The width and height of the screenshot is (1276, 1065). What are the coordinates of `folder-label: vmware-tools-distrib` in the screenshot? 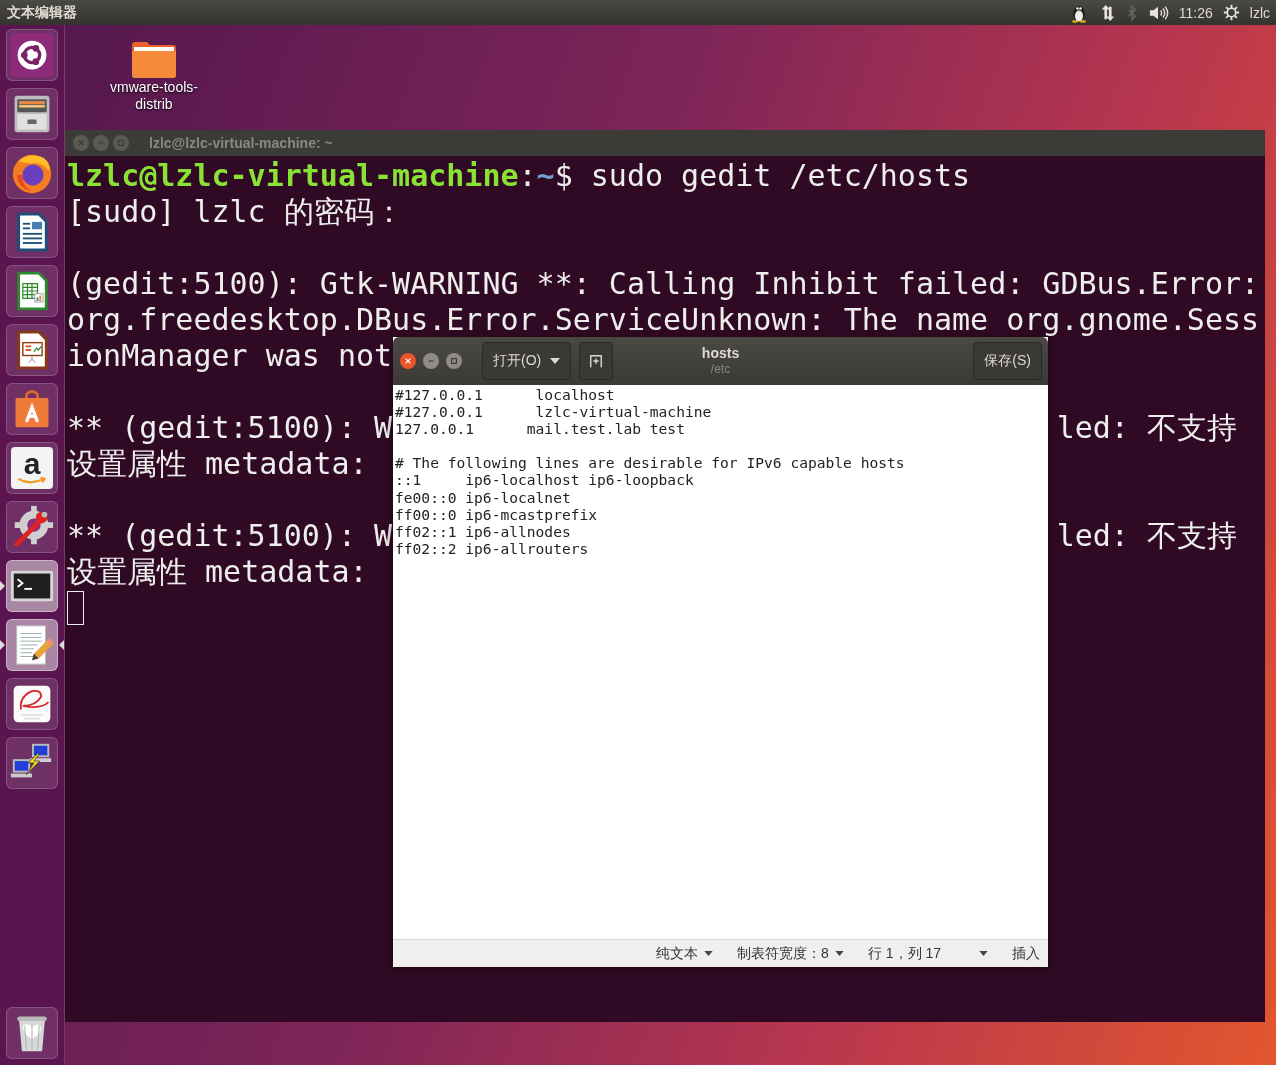 It's located at (154, 96).